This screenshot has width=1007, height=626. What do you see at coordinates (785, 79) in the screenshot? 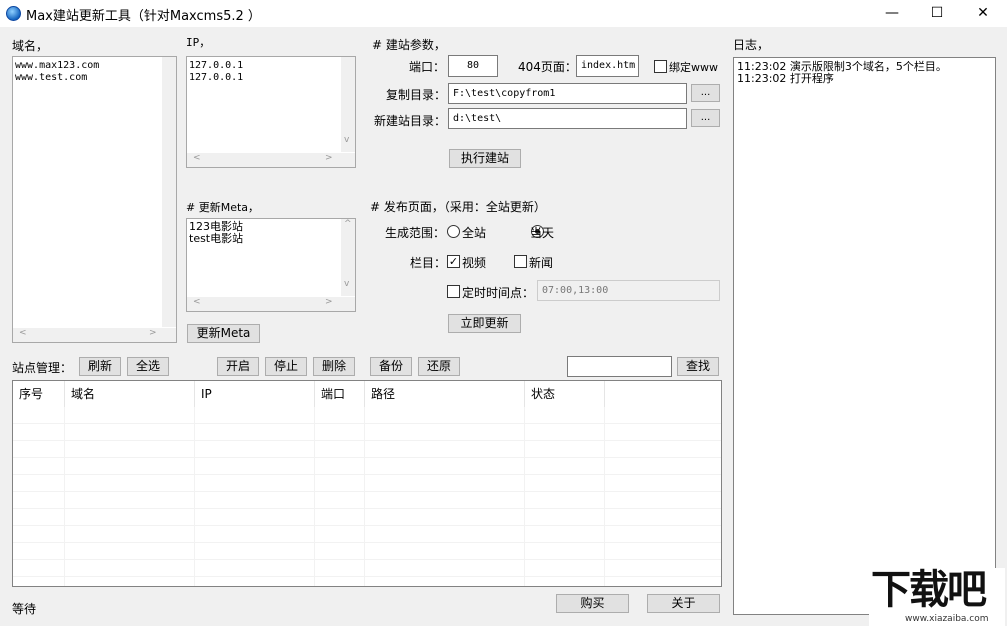
I see `log-line: 11:23:02 打开程序` at bounding box center [785, 79].